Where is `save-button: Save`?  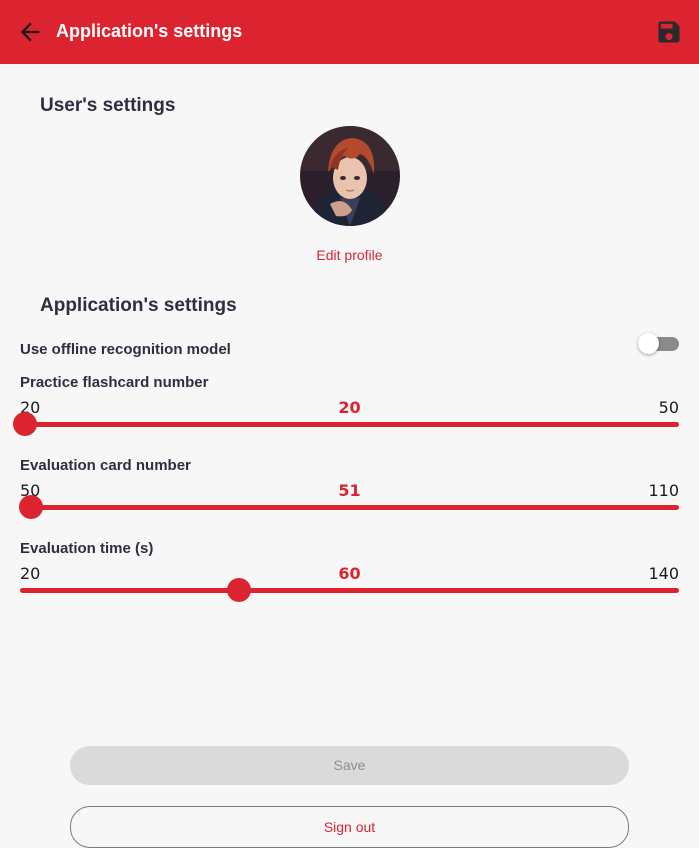 save-button: Save is located at coordinates (349, 765).